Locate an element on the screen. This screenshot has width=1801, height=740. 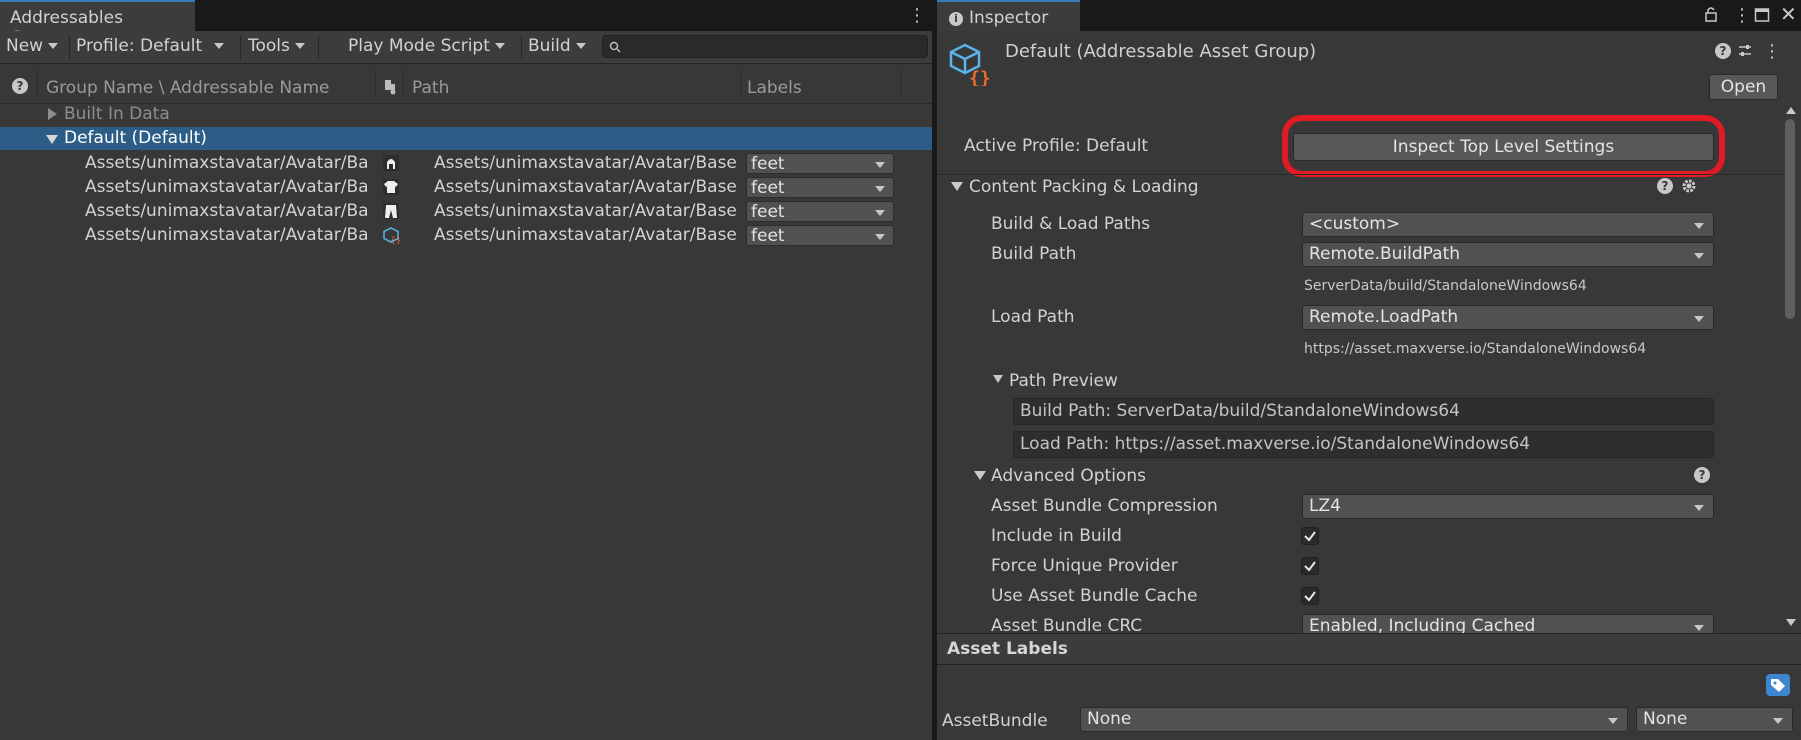
play-mode-script-dropdown: Play Mode Script is located at coordinates (426, 46).